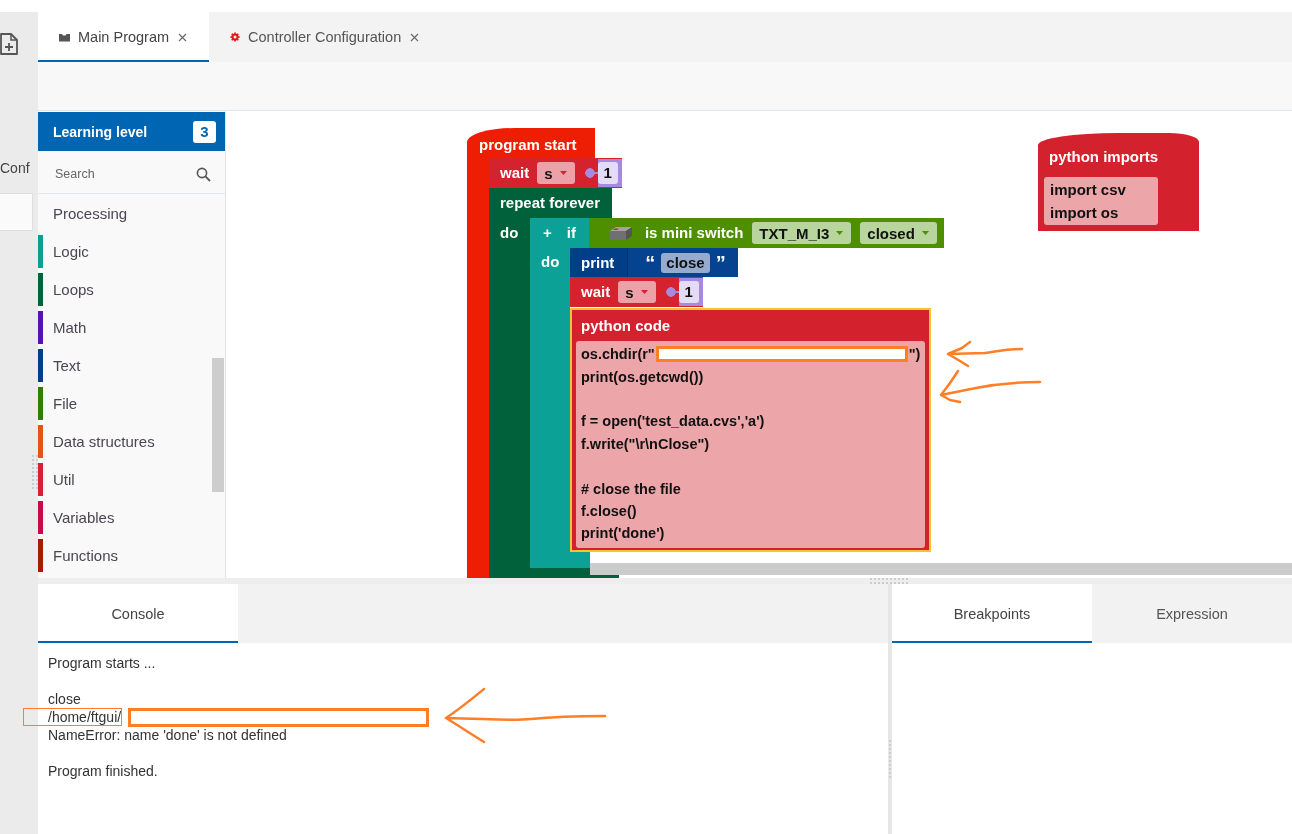 The width and height of the screenshot is (1292, 834). Describe the element at coordinates (528, 144) in the screenshot. I see `block-label: program start` at that location.